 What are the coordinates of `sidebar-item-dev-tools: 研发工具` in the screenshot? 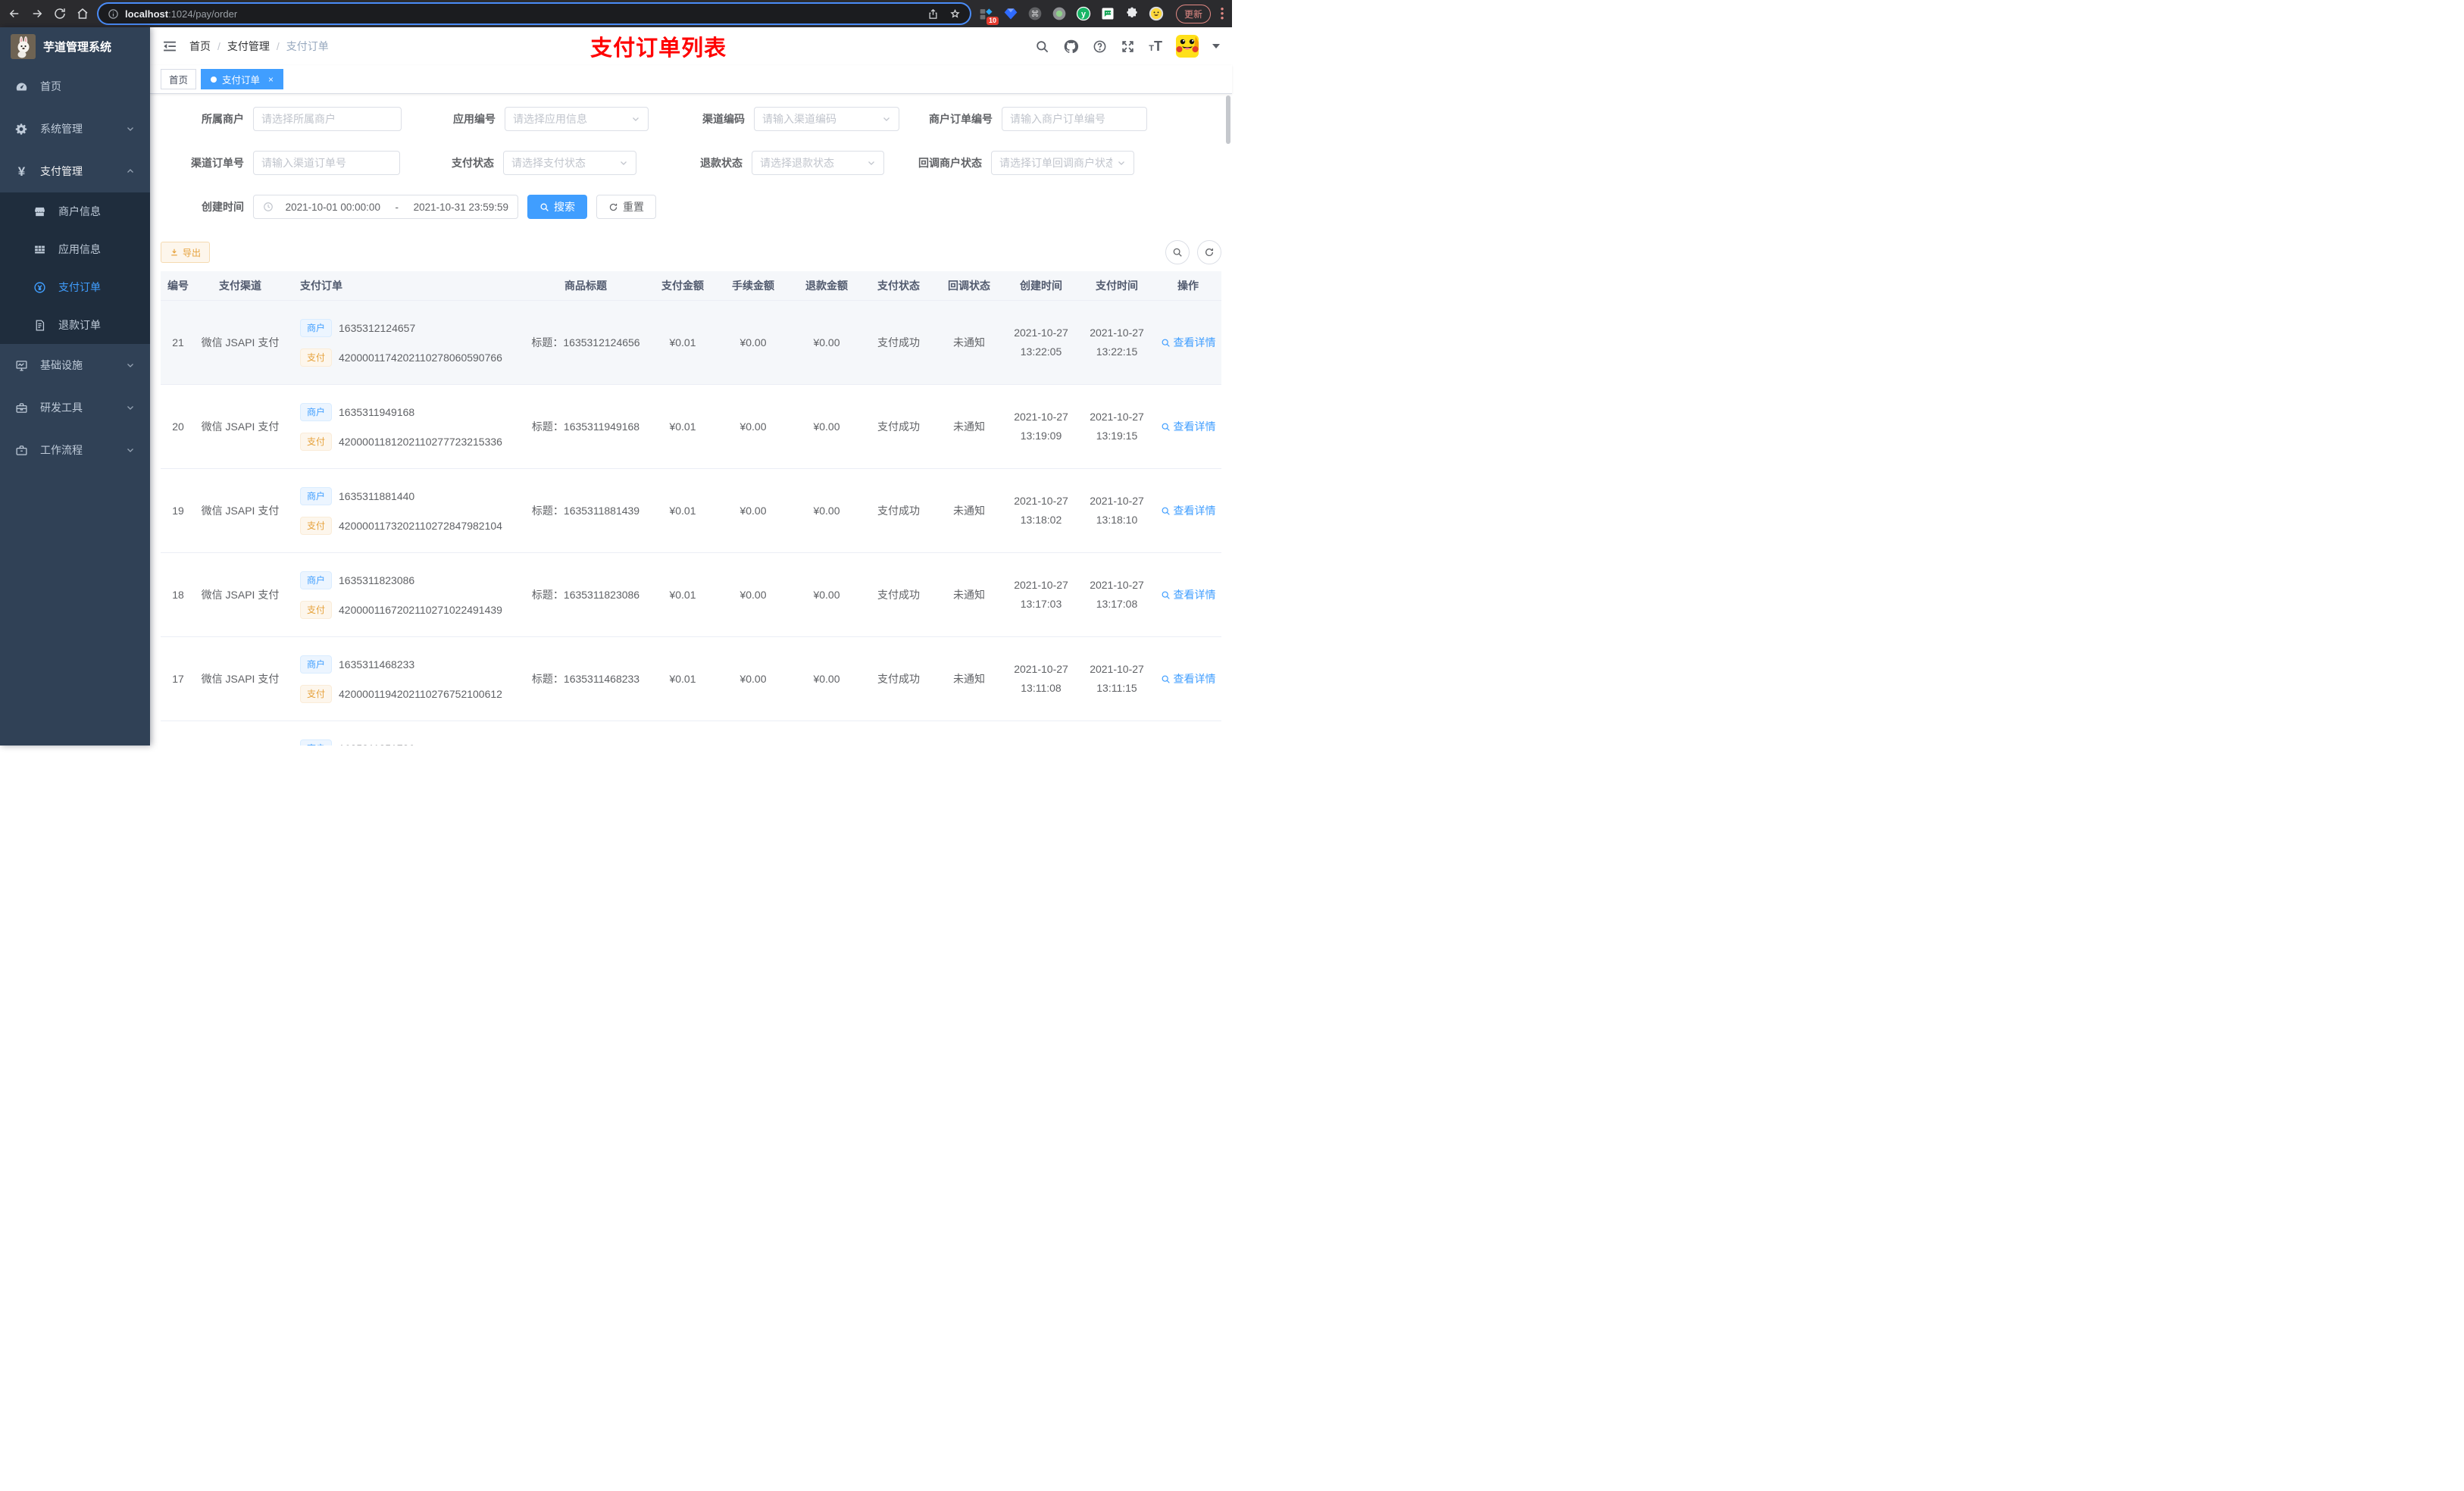 It's located at (75, 407).